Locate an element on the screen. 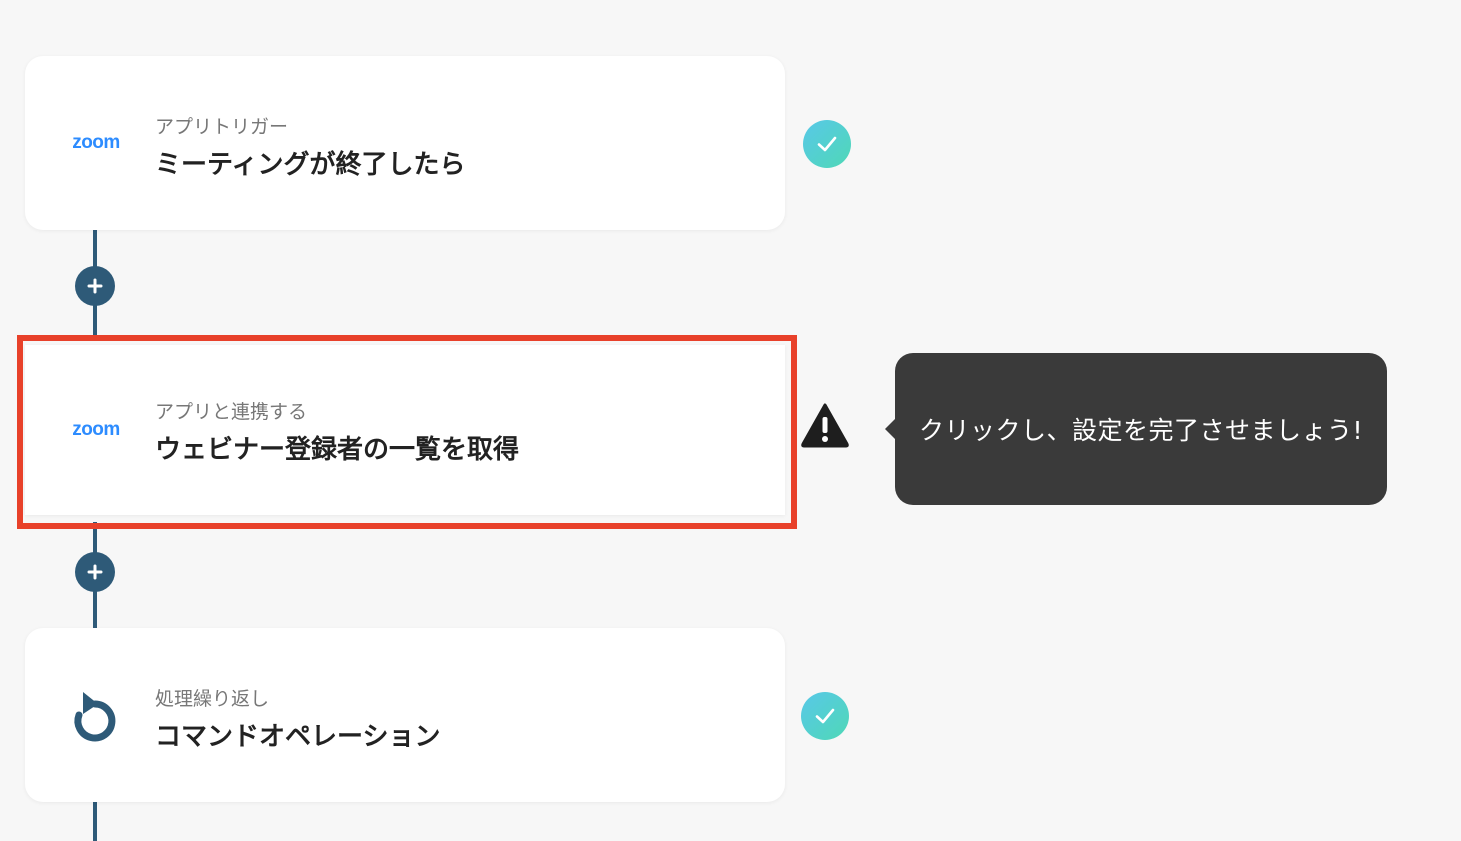 The width and height of the screenshot is (1461, 841). step-type-label: アプリと連携する is located at coordinates (231, 412).